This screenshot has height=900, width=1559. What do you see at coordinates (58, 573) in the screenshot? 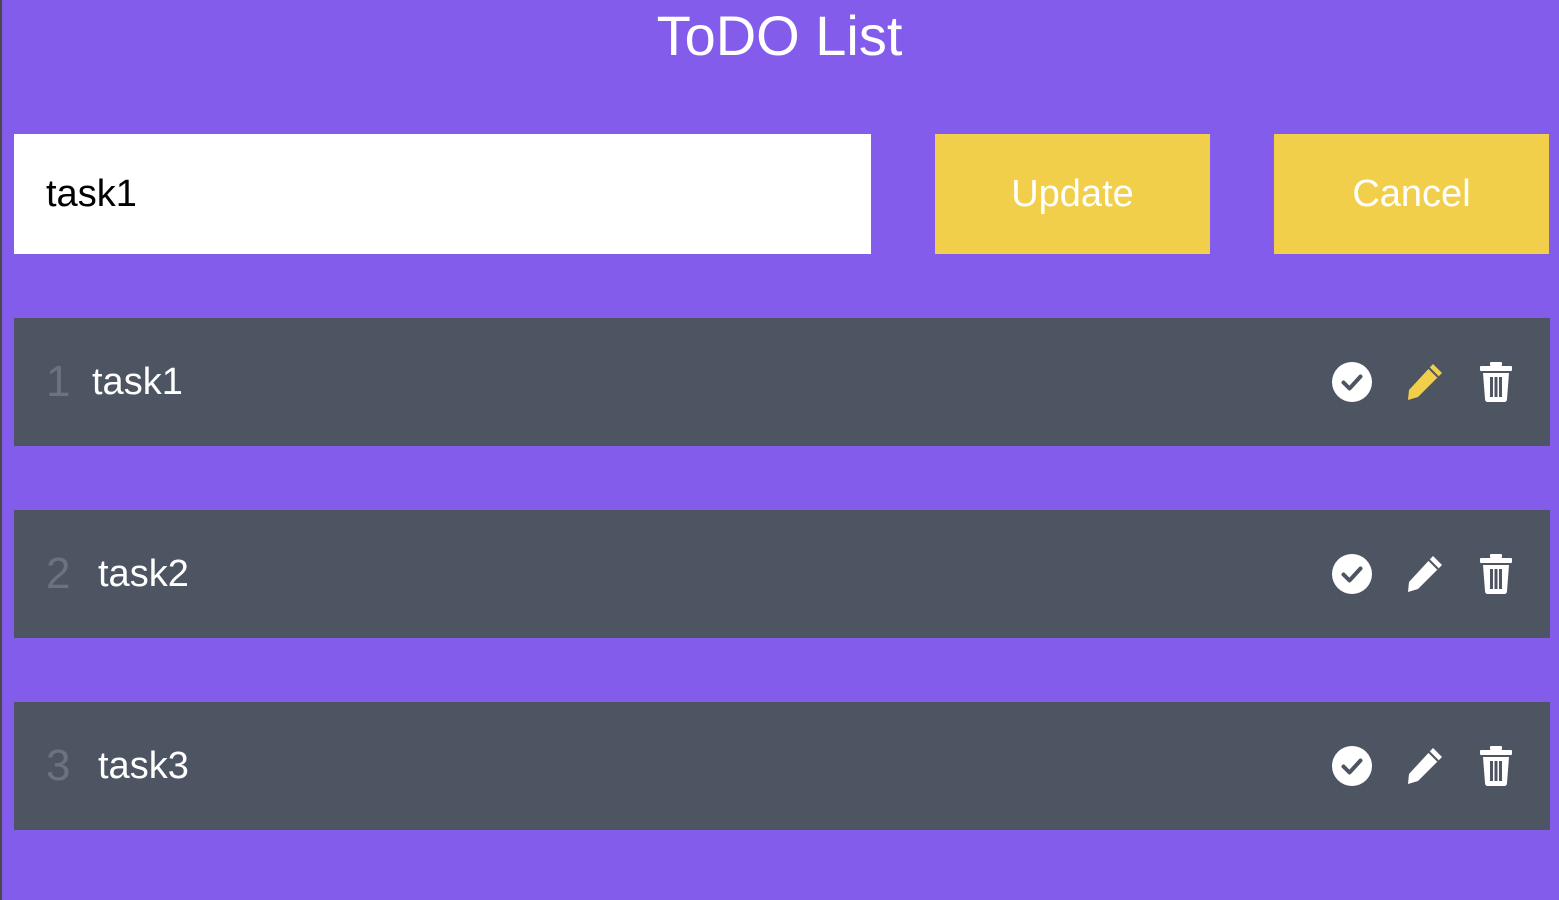
I see `task-number: 2` at bounding box center [58, 573].